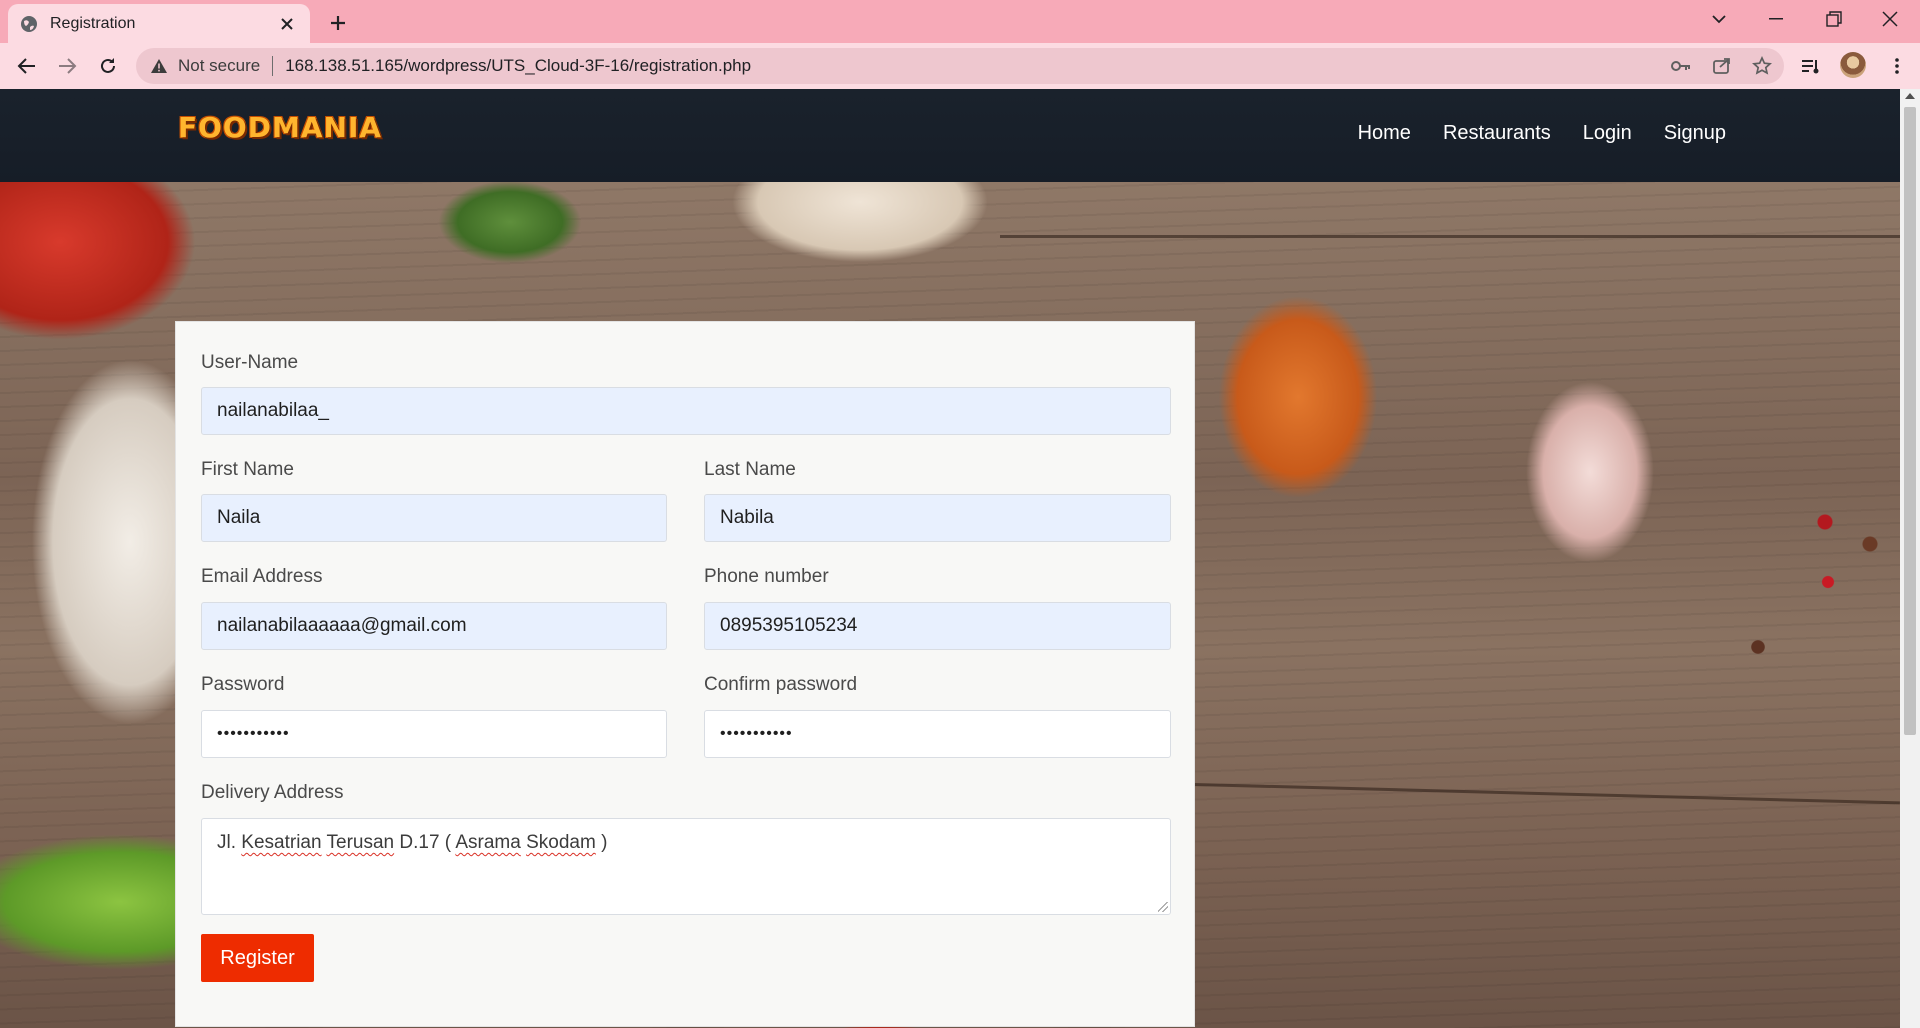 The width and height of the screenshot is (1920, 1028). I want to click on browser-tab: Registration, so click(159, 23).